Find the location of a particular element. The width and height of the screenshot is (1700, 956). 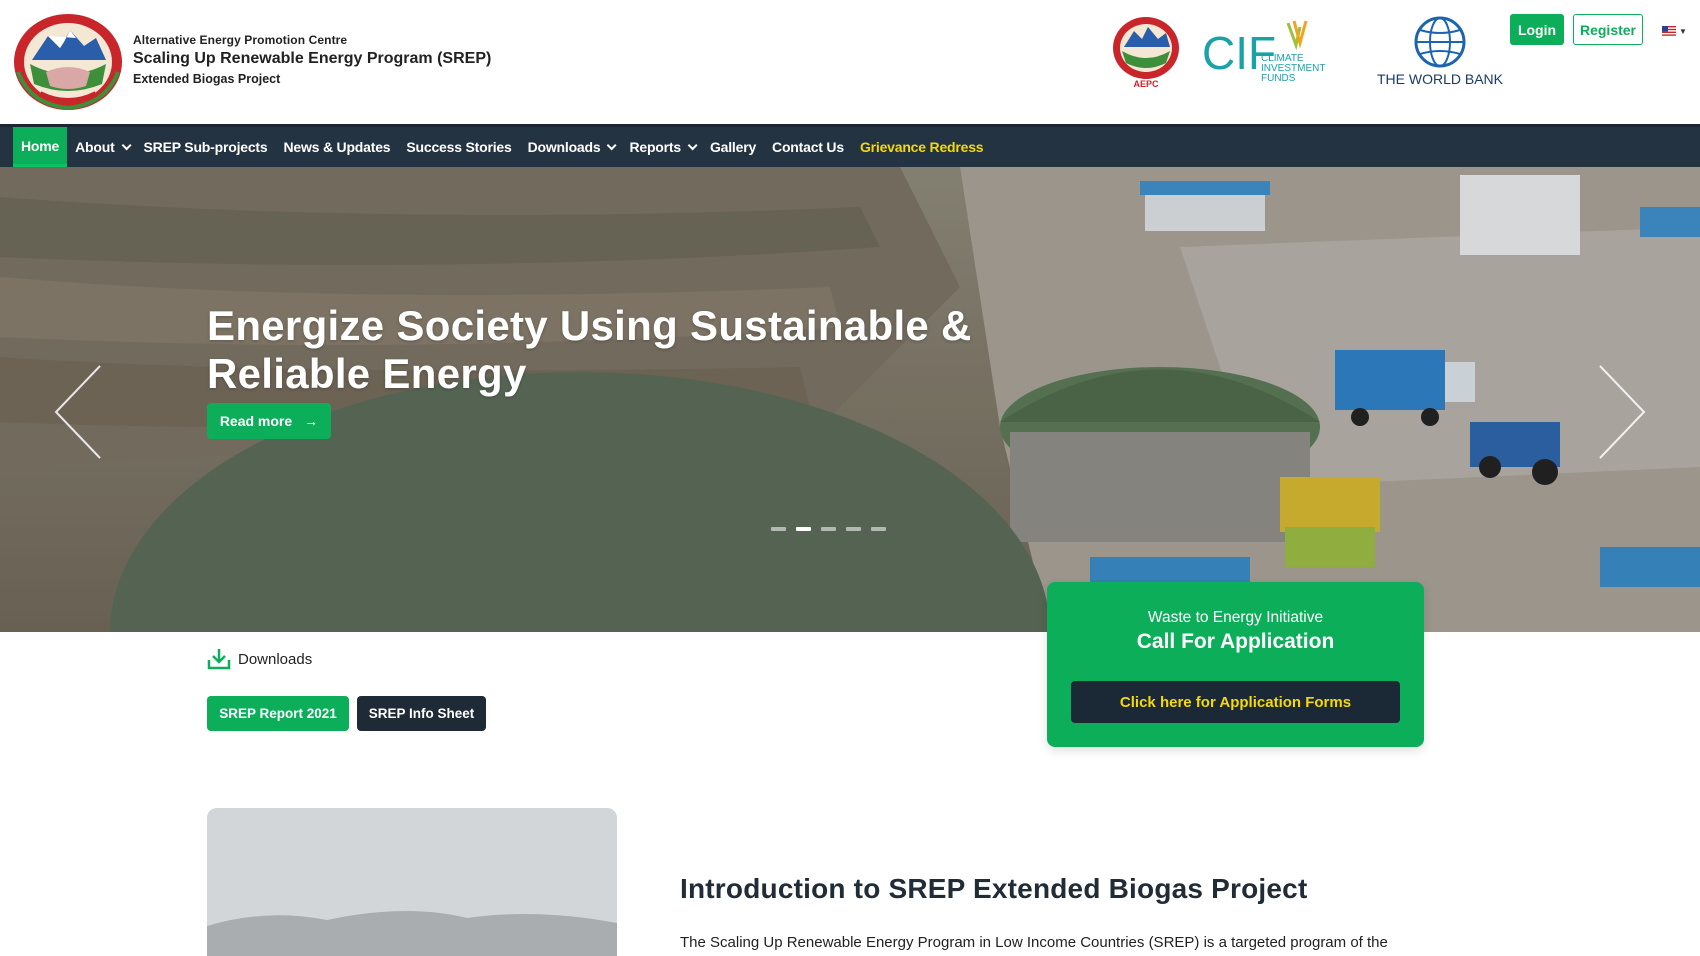

world-bank-logo: THE WORLD BANK is located at coordinates (1440, 51).